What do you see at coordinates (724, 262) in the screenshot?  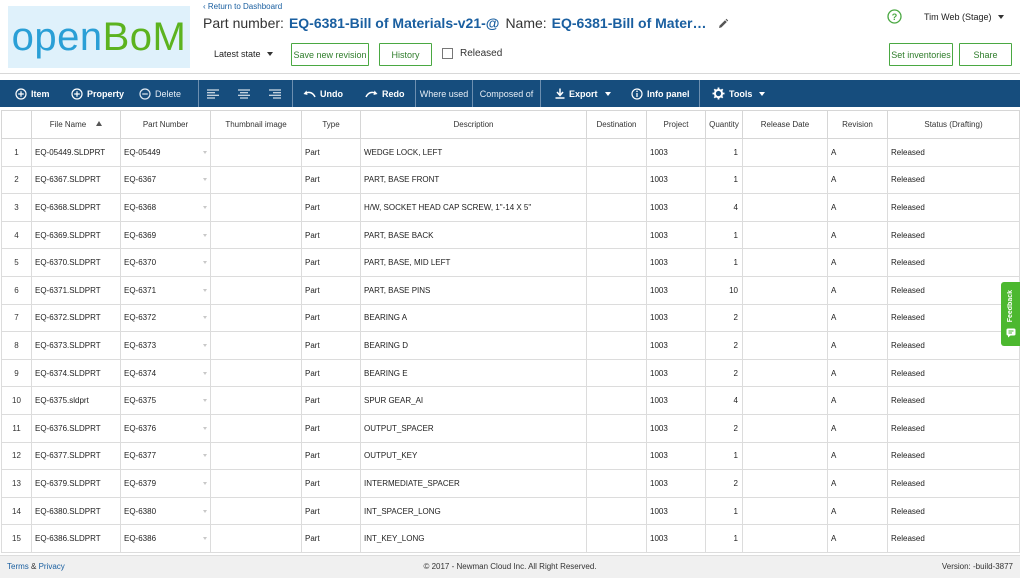 I see `quantity-cell: 1` at bounding box center [724, 262].